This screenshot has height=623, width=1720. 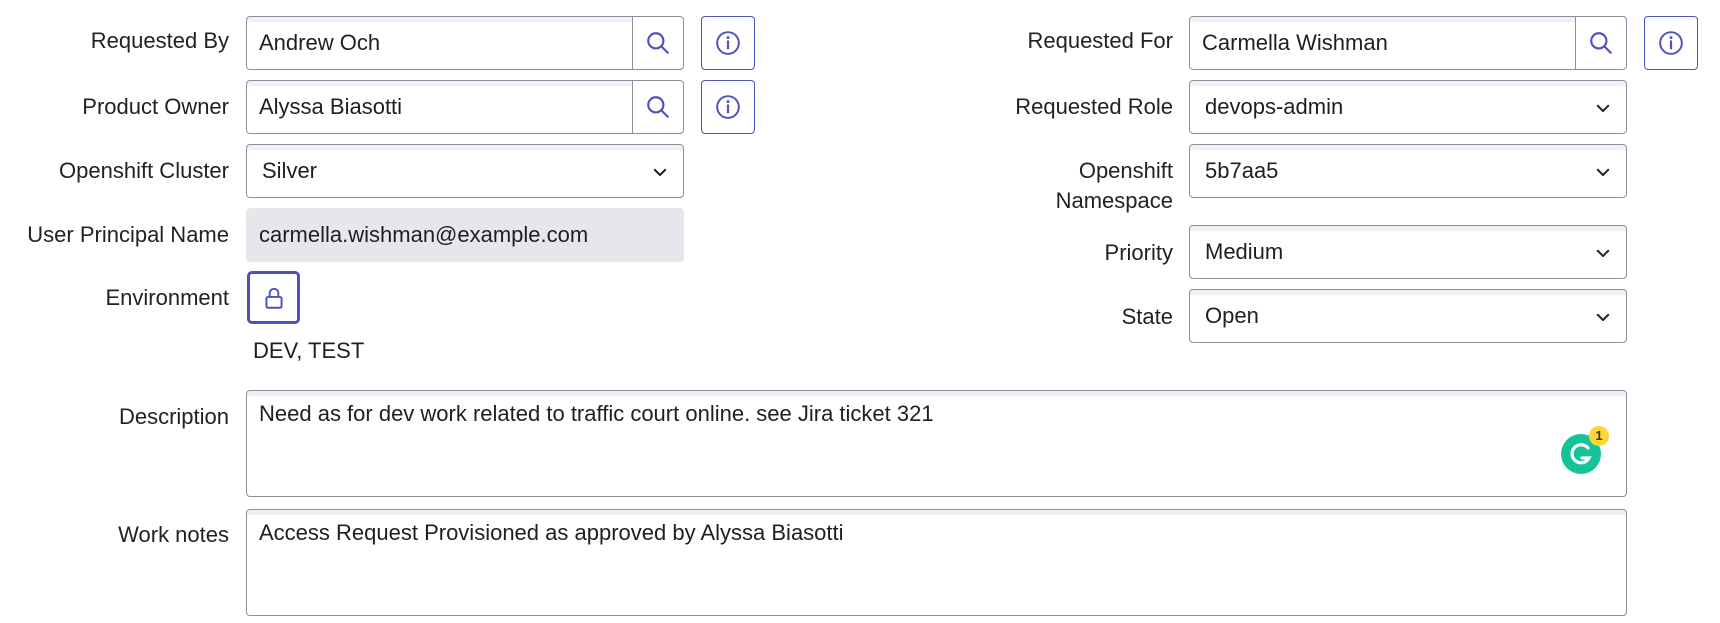 I want to click on requested-by-input: Andrew Och, so click(x=439, y=43).